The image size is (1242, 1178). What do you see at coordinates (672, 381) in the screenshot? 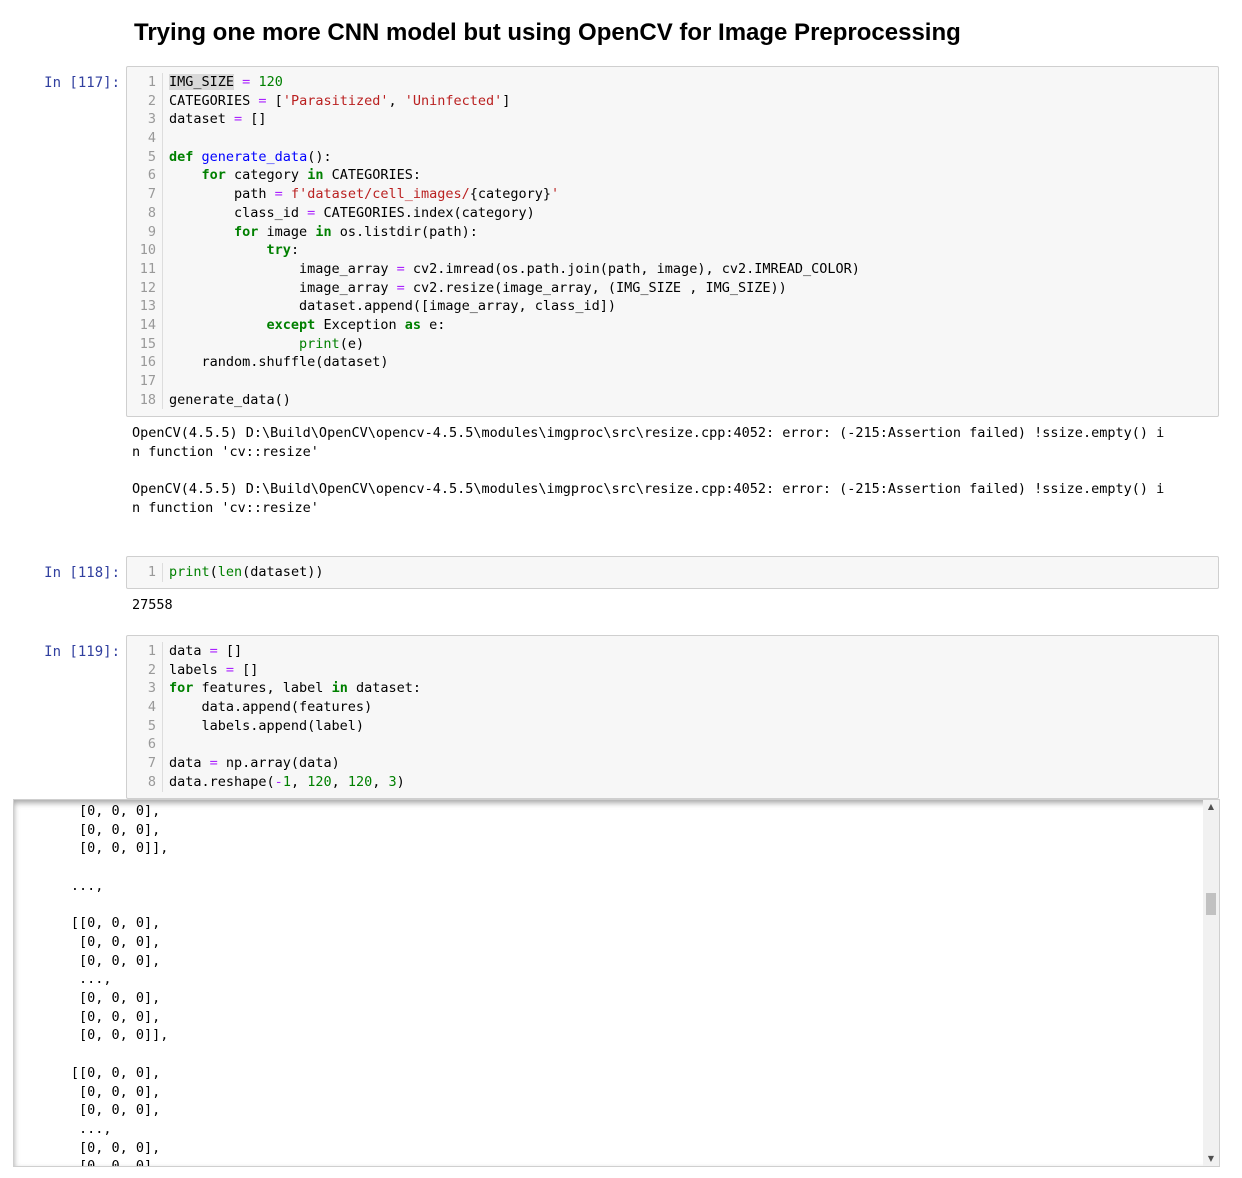
I see `code-line: 17` at bounding box center [672, 381].